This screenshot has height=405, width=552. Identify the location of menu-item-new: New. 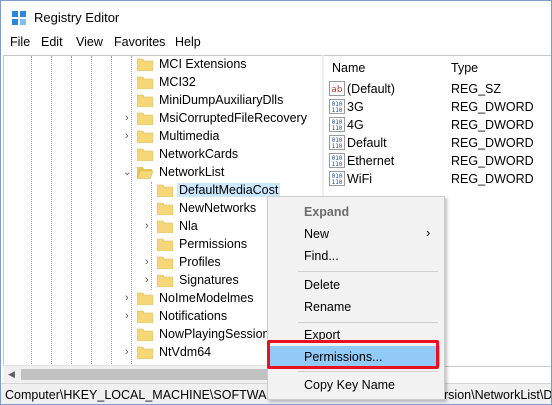
(316, 234).